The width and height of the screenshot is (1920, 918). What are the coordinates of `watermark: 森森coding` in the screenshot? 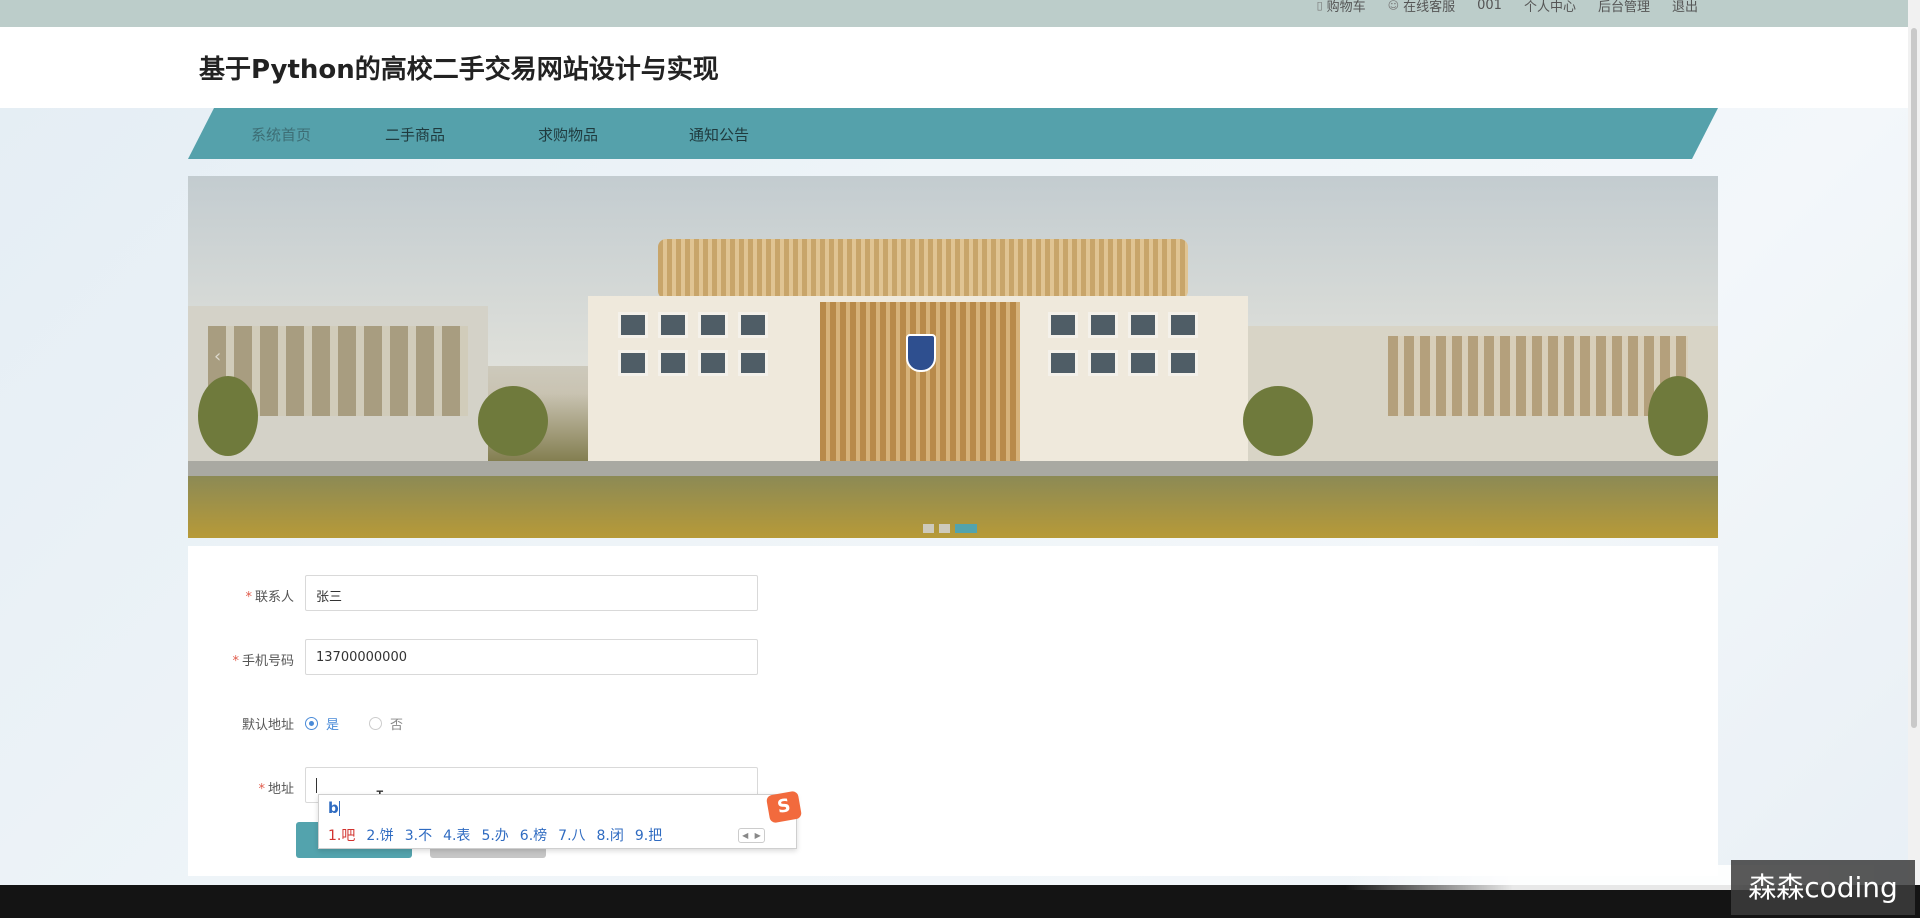 It's located at (1823, 887).